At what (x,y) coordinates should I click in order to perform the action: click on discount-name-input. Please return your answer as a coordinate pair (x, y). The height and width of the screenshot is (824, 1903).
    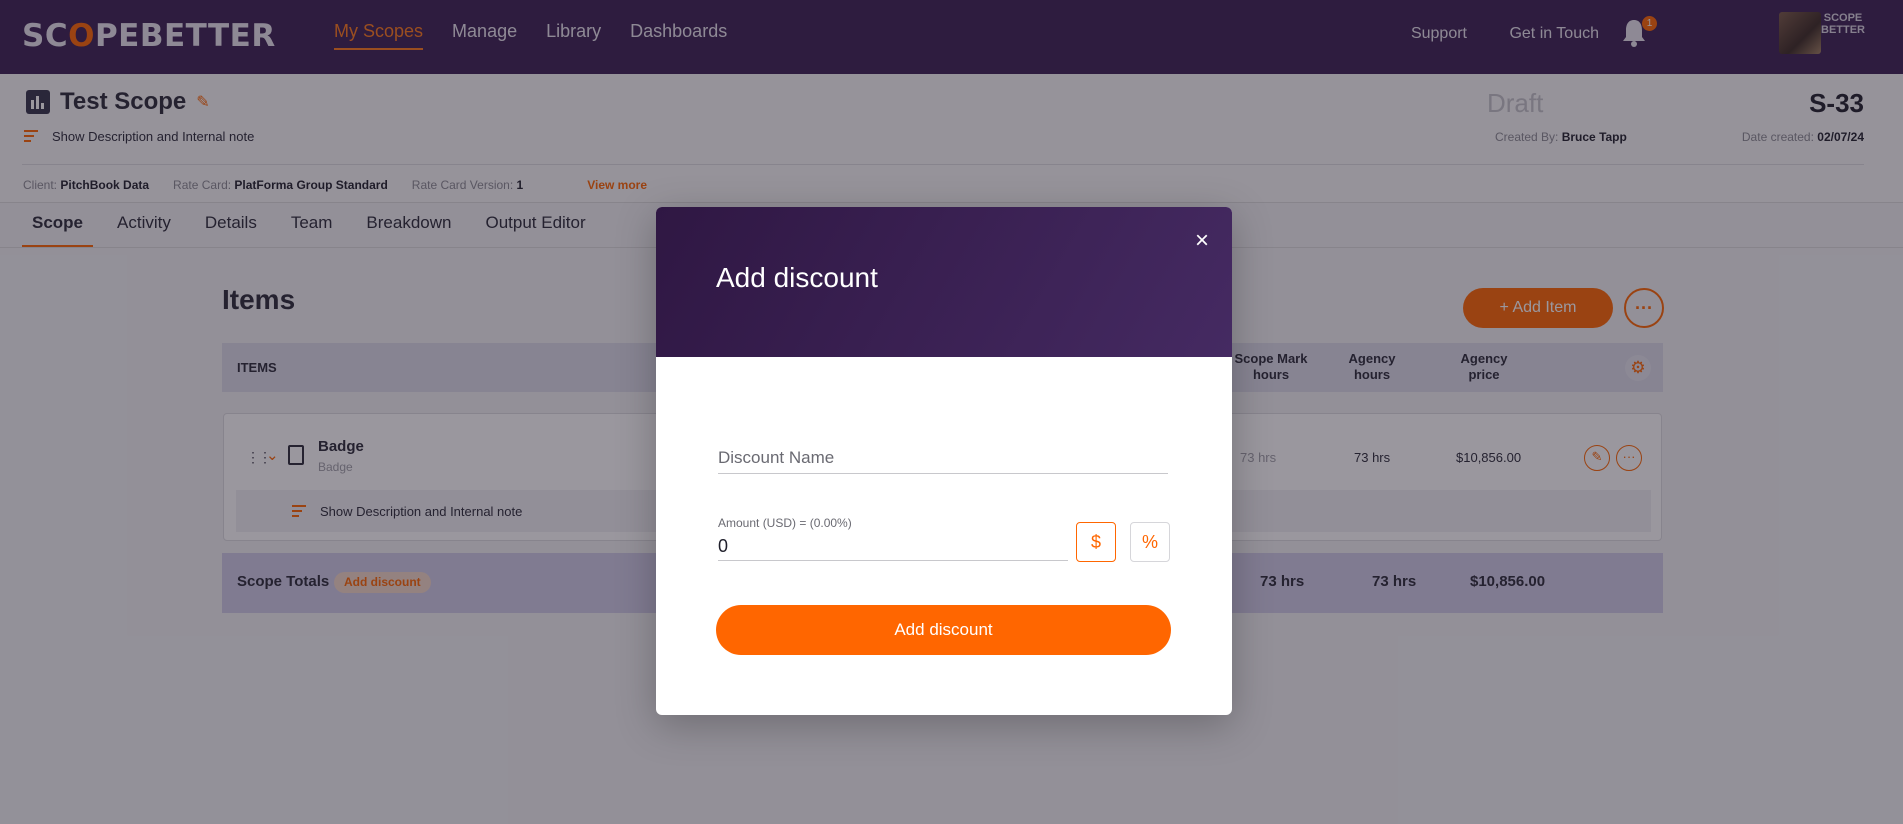
    Looking at the image, I should click on (943, 458).